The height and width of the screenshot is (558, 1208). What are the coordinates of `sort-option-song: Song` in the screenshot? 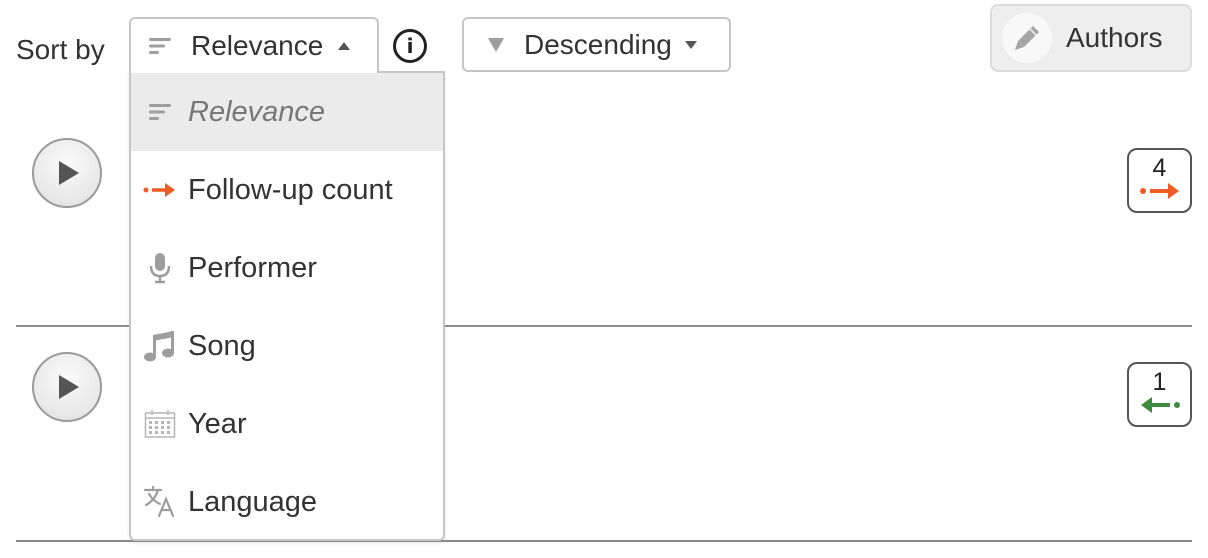 It's located at (287, 346).